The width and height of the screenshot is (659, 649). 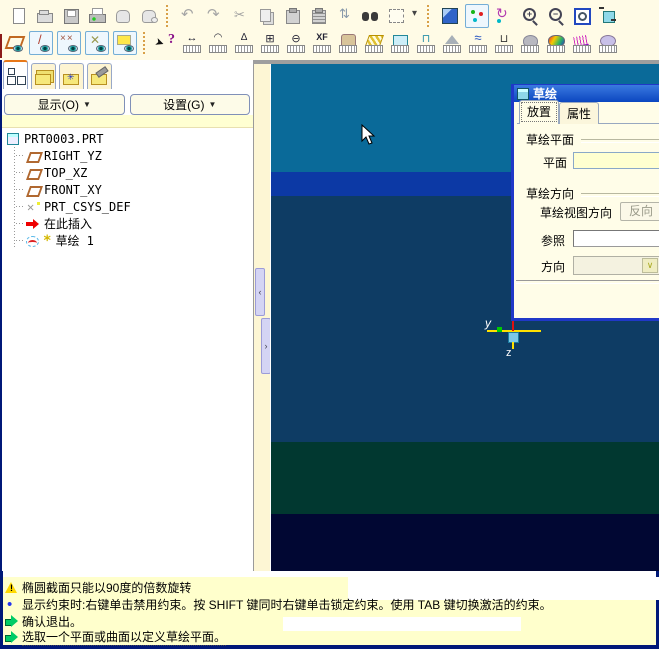 What do you see at coordinates (41, 42) in the screenshot?
I see `axis-display-icon` at bounding box center [41, 42].